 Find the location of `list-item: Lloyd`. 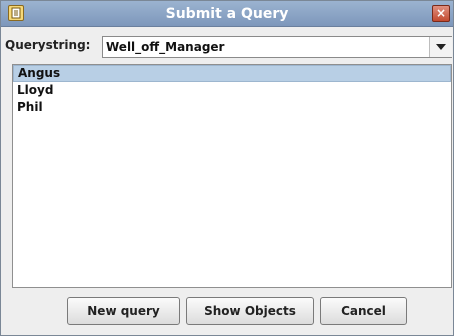

list-item: Lloyd is located at coordinates (232, 90).